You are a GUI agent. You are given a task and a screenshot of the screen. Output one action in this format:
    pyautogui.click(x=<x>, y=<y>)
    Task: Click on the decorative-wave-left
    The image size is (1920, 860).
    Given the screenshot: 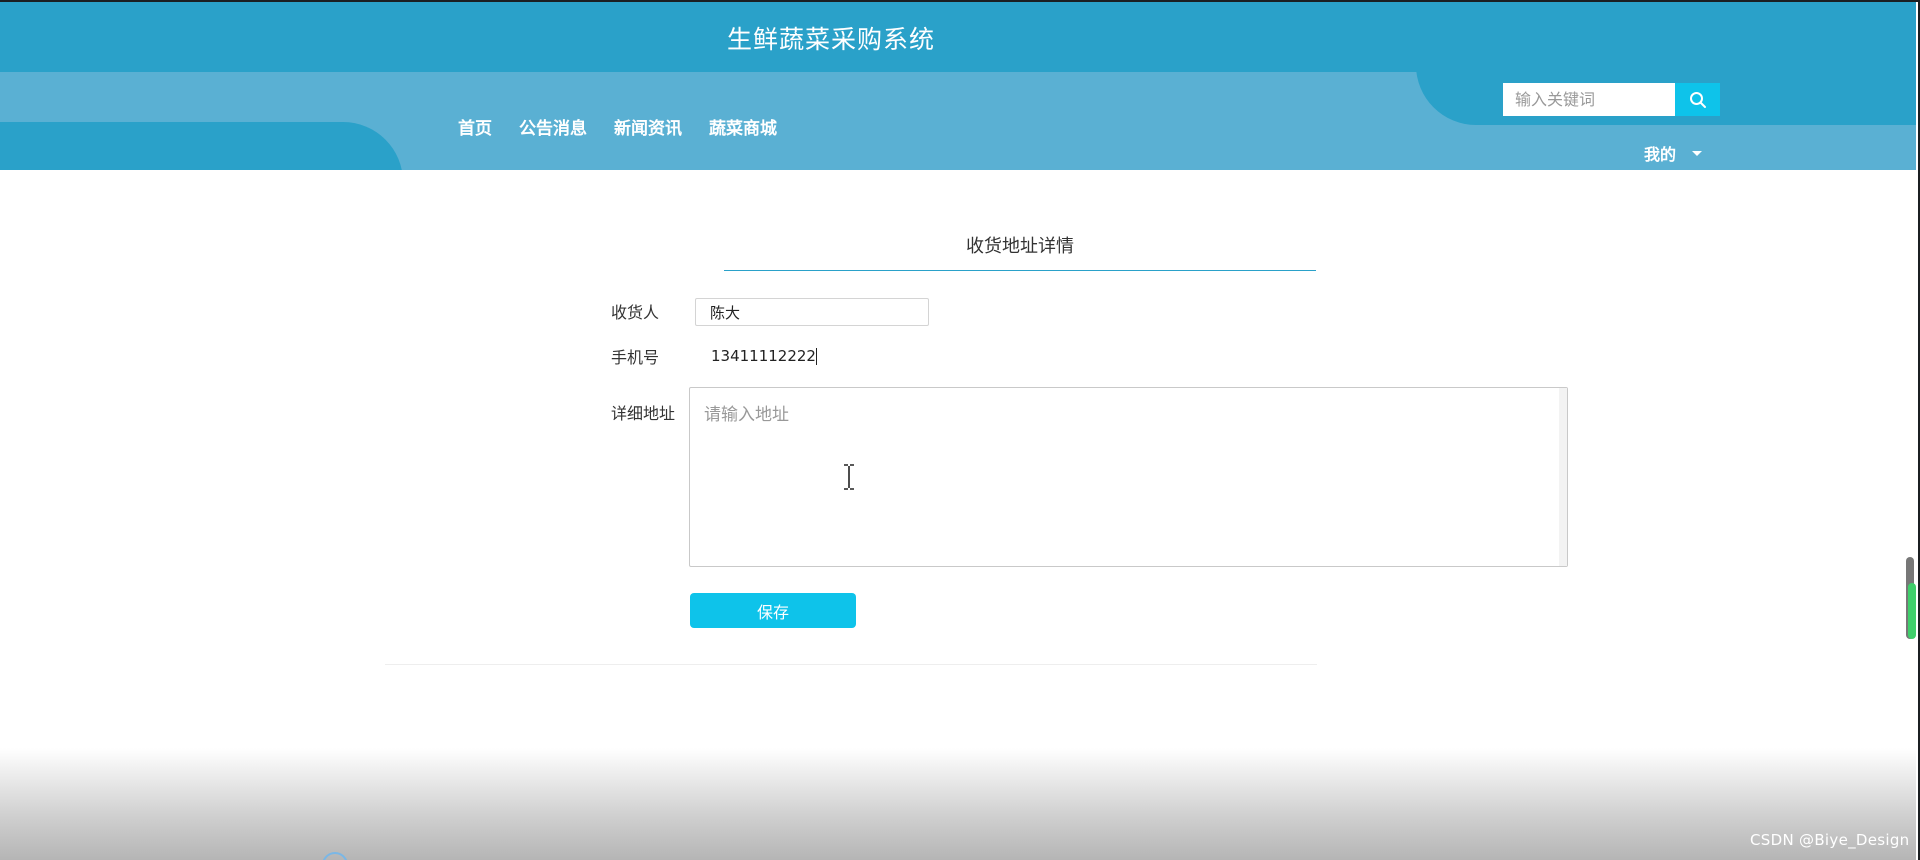 What is the action you would take?
    pyautogui.click(x=201, y=146)
    